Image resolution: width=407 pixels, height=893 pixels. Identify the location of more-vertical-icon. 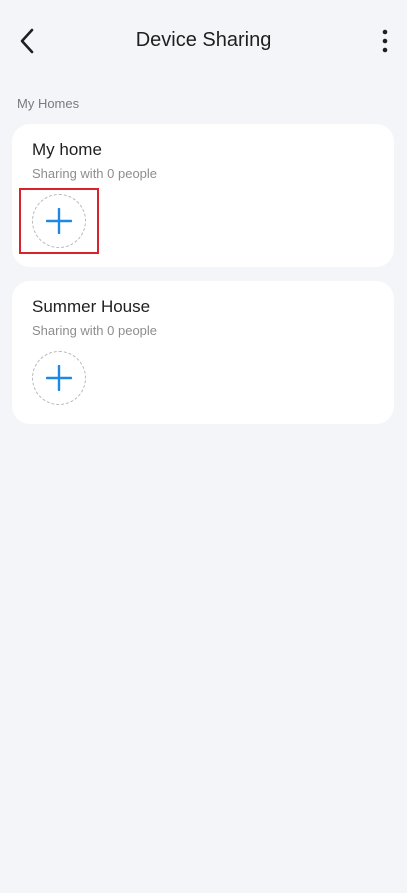
(385, 41).